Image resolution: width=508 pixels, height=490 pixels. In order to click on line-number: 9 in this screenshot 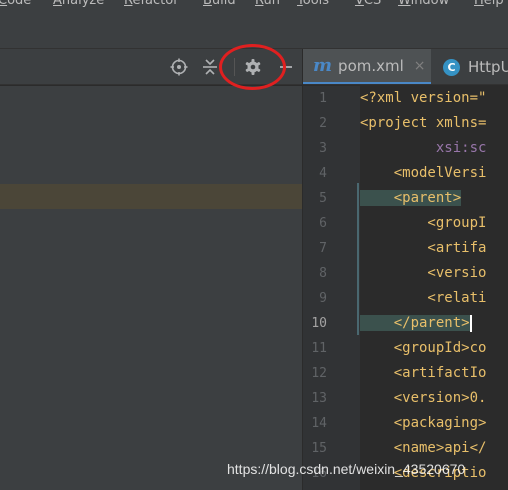, I will do `click(323, 298)`.